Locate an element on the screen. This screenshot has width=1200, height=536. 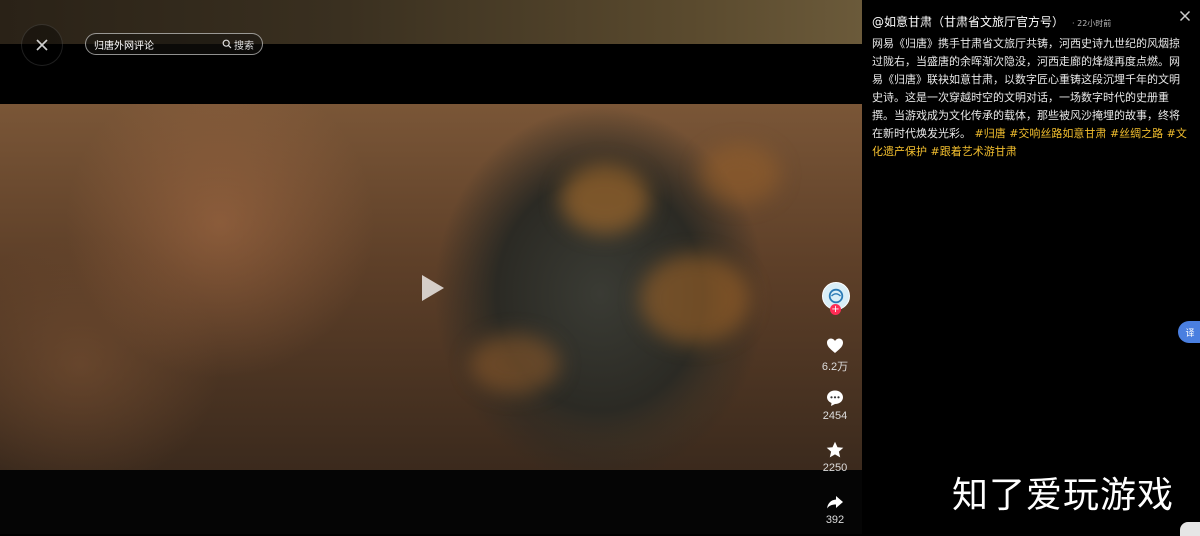
share-icon is located at coordinates (835, 502).